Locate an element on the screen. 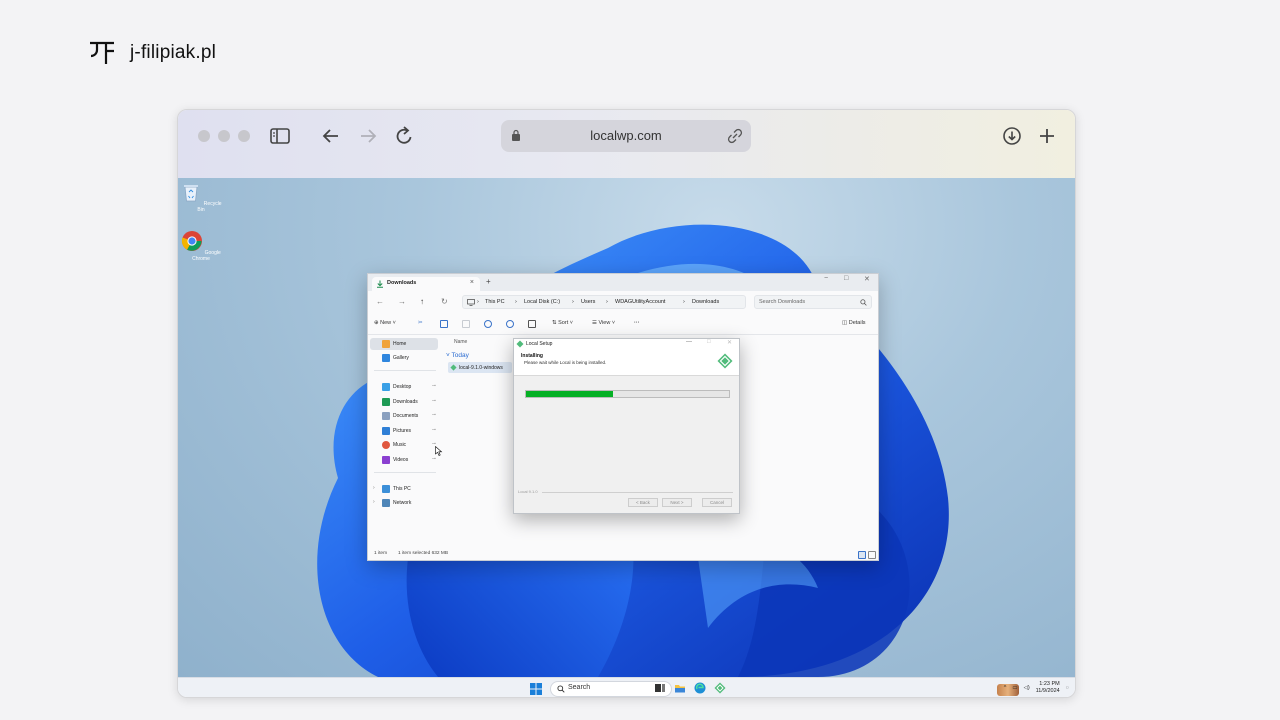 This screenshot has height=720, width=1280. share-link-icon is located at coordinates (735, 136).